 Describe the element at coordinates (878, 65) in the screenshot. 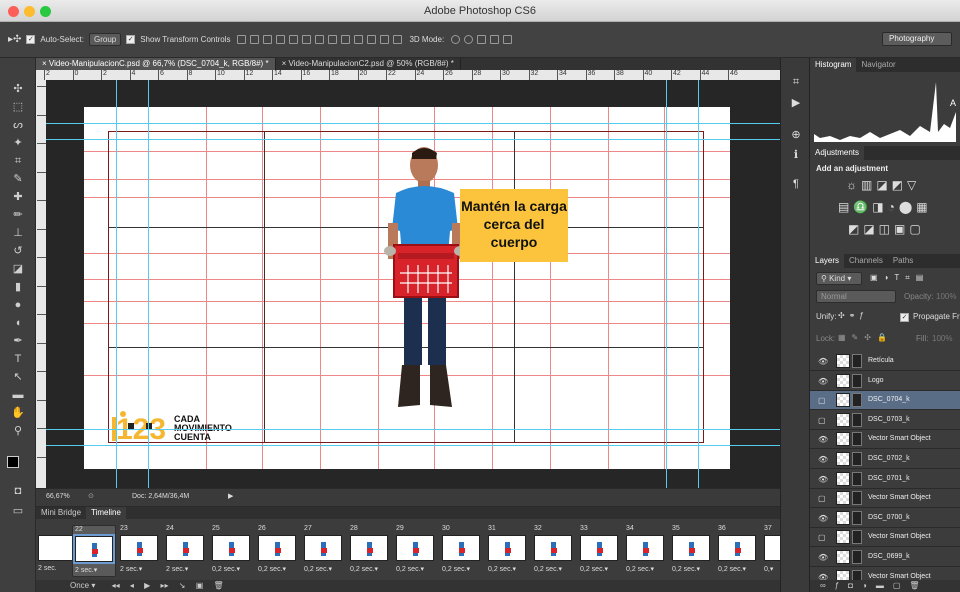

I see `tab-navigator: Navigator` at that location.